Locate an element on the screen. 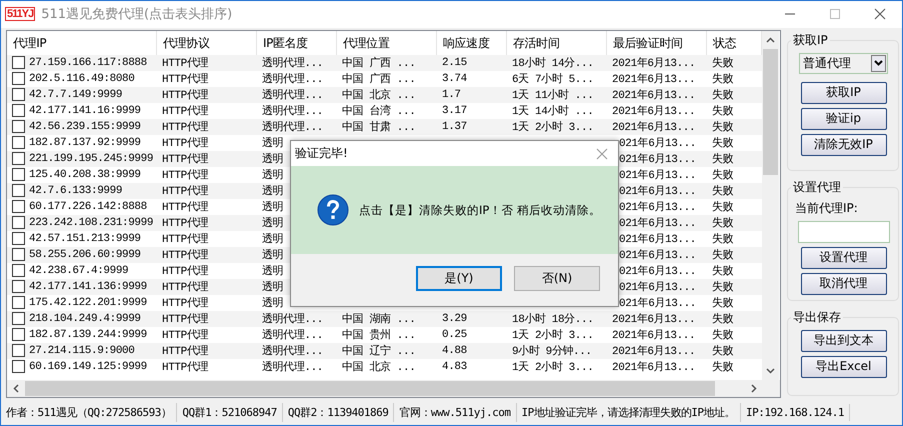 The width and height of the screenshot is (903, 426). table-cell: 175.42.122.201:9999 is located at coordinates (88, 302).